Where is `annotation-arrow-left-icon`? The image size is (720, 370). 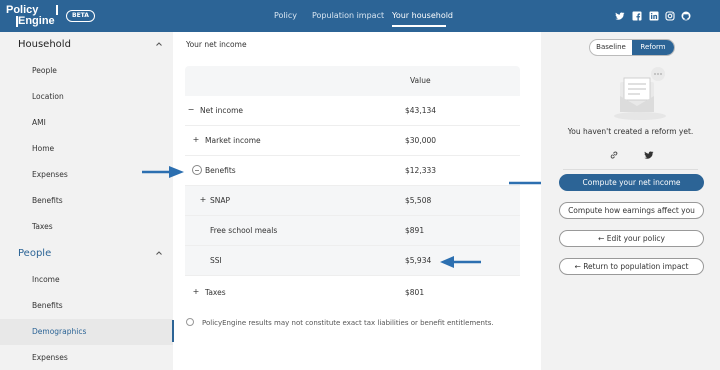
annotation-arrow-left-icon is located at coordinates (460, 262).